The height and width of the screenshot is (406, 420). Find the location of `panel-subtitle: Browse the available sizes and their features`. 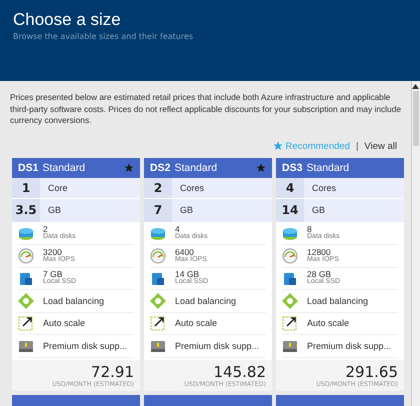

panel-subtitle: Browse the available sizes and their features is located at coordinates (103, 36).